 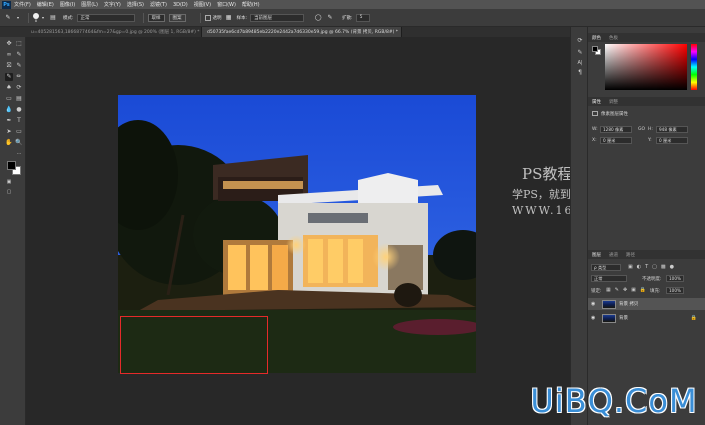 I want to click on fg-color-mini-swatch, so click(x=595, y=49).